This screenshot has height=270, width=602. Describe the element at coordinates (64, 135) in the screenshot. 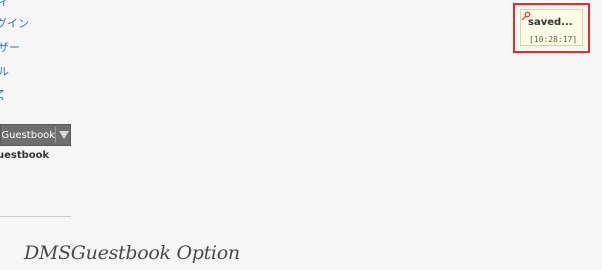

I see `chevron-down-icon` at that location.